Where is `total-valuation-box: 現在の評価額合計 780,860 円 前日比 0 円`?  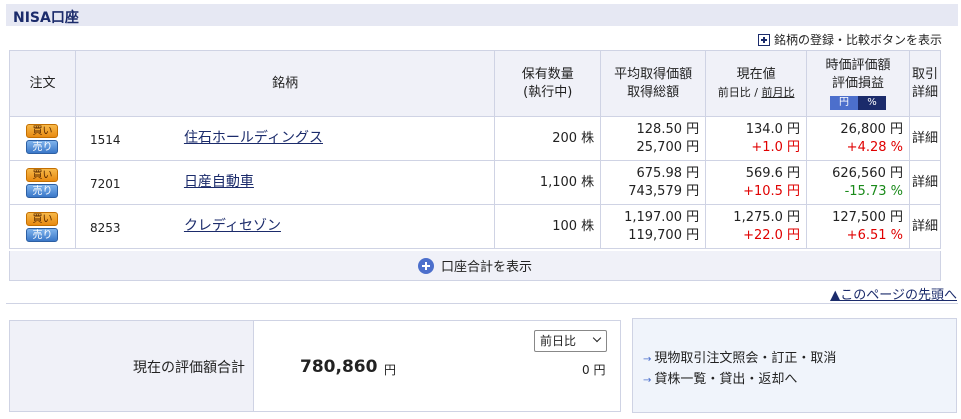
total-valuation-box: 現在の評価額合計 780,860 円 前日比 0 円 is located at coordinates (315, 366).